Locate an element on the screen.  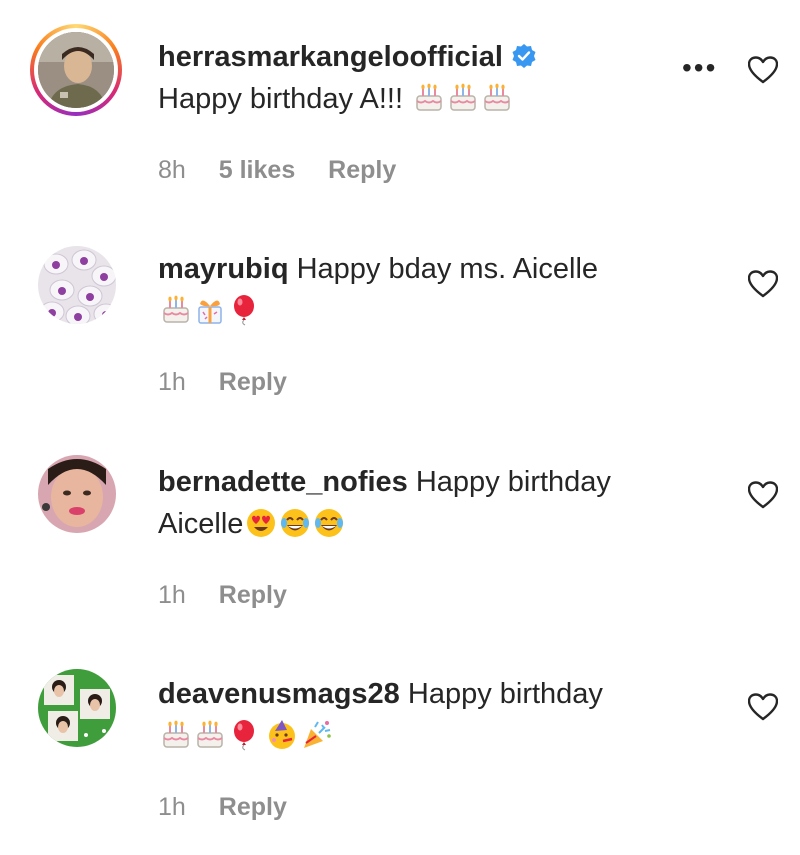
comment-text-continued: Aicelle is located at coordinates (201, 524).